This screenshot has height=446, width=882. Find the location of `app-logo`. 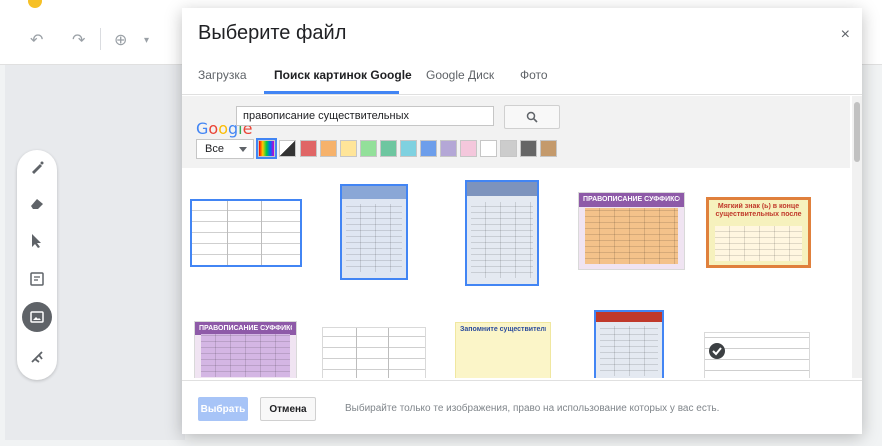

app-logo is located at coordinates (35, 4).